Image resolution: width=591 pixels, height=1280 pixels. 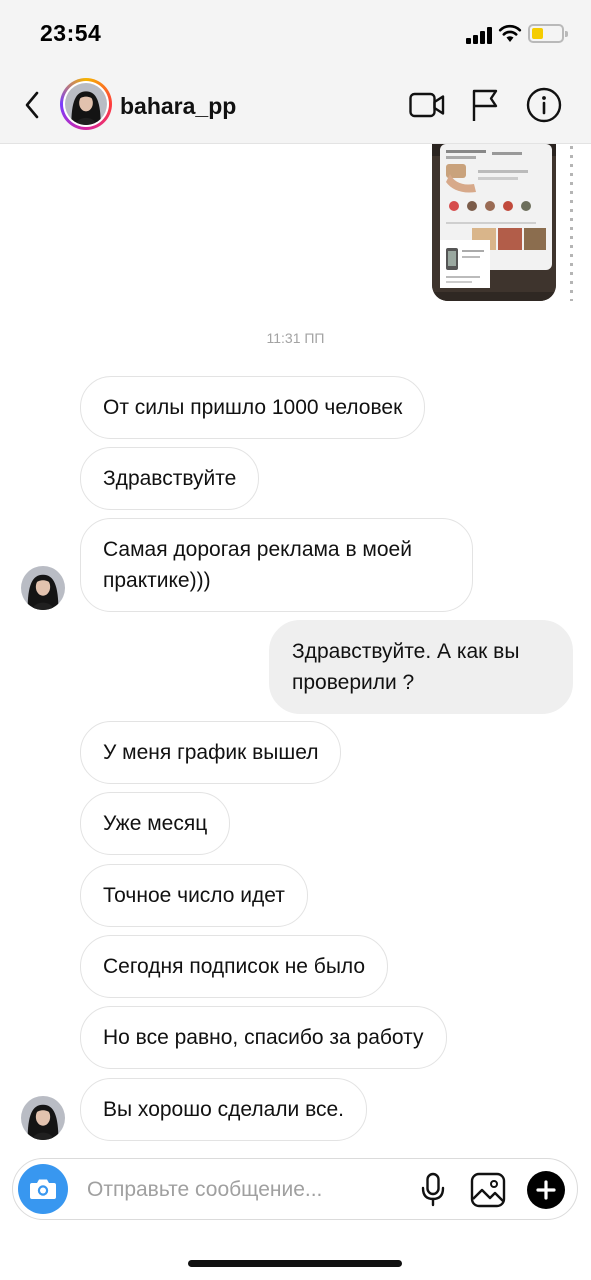 I want to click on home-indicator, so click(x=295, y=1263).